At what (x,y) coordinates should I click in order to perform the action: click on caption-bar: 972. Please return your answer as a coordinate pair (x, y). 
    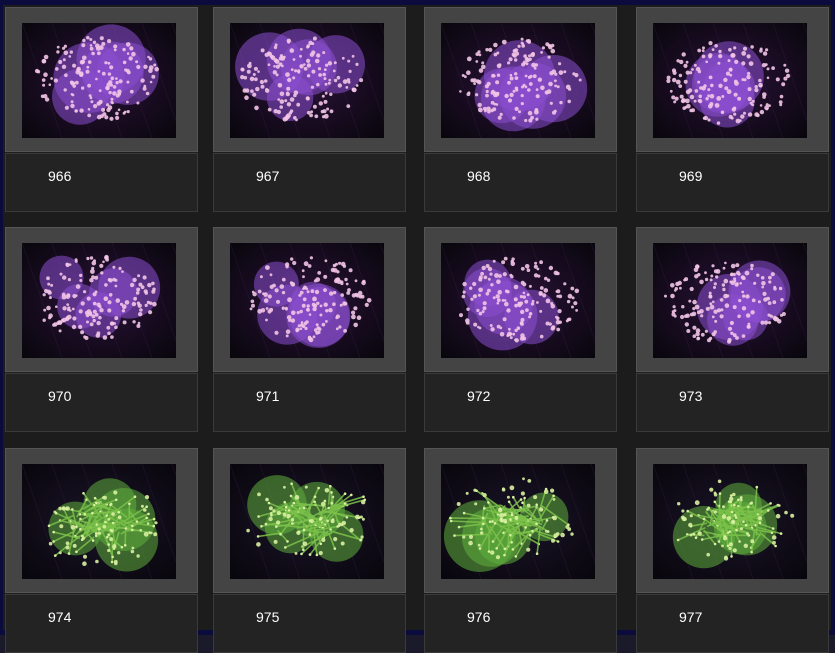
    Looking at the image, I should click on (520, 402).